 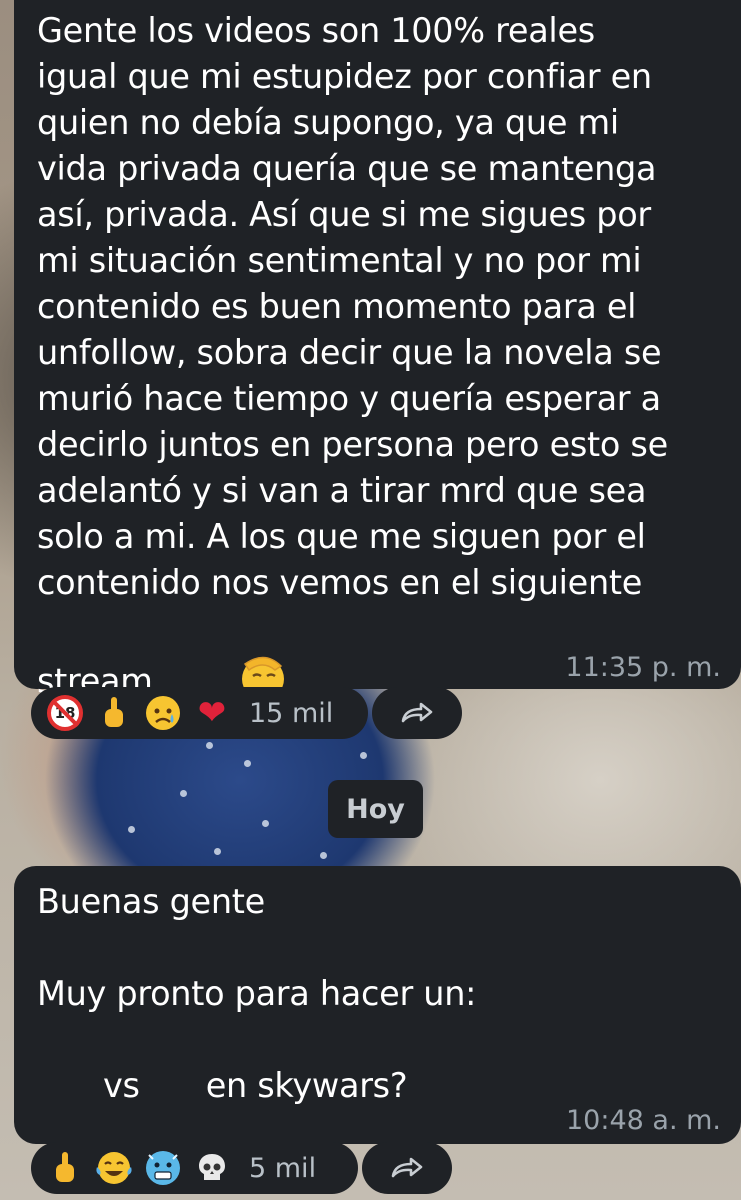 What do you see at coordinates (283, 1168) in the screenshot?
I see `reaction-count: 5 mil` at bounding box center [283, 1168].